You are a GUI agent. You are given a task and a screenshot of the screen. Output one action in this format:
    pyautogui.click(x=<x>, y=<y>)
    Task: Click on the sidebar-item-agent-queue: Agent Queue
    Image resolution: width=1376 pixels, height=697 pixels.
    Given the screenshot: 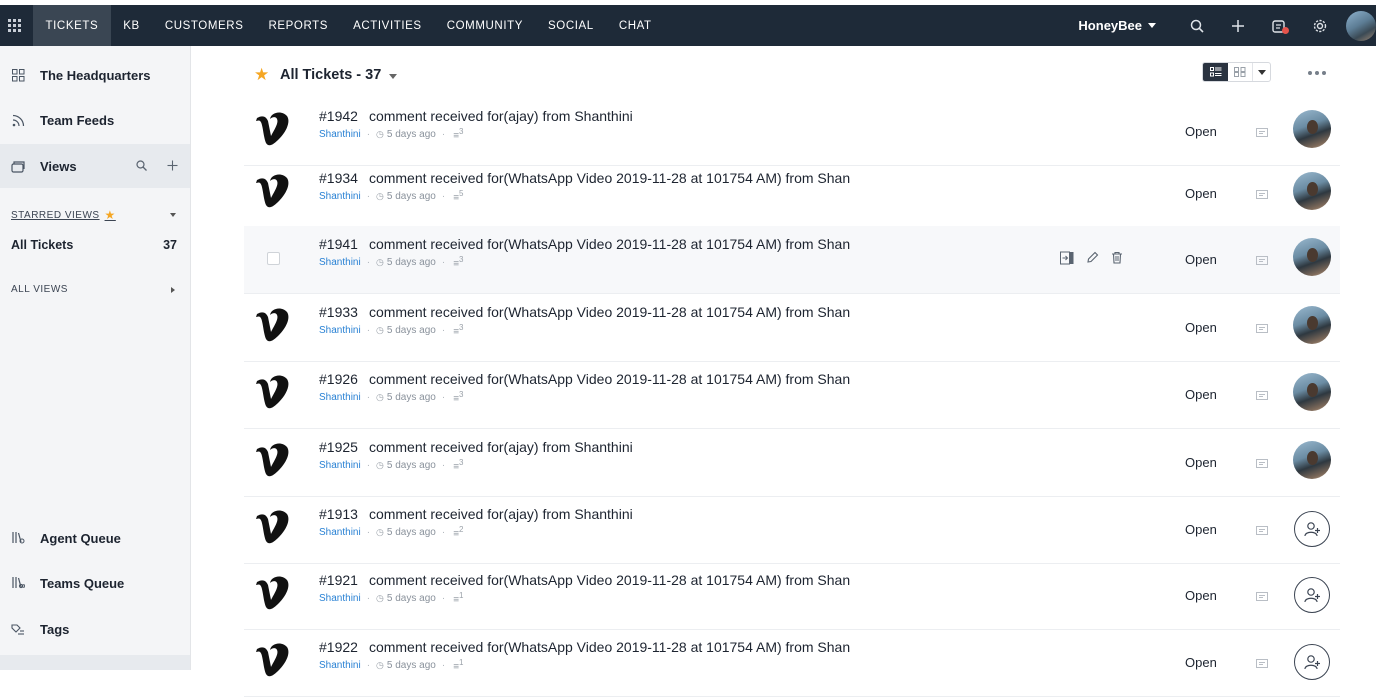 What is the action you would take?
    pyautogui.click(x=95, y=538)
    